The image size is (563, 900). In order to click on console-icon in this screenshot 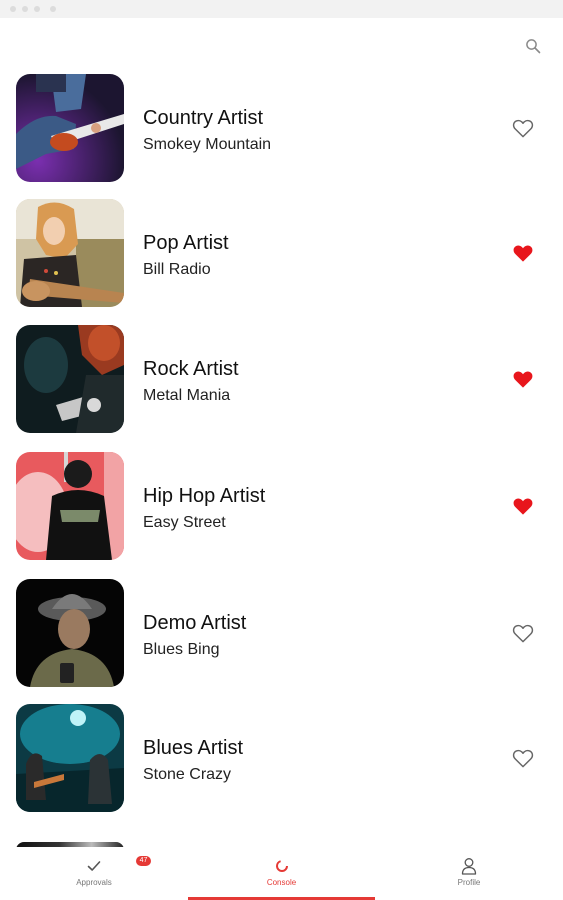, I will do `click(282, 866)`.